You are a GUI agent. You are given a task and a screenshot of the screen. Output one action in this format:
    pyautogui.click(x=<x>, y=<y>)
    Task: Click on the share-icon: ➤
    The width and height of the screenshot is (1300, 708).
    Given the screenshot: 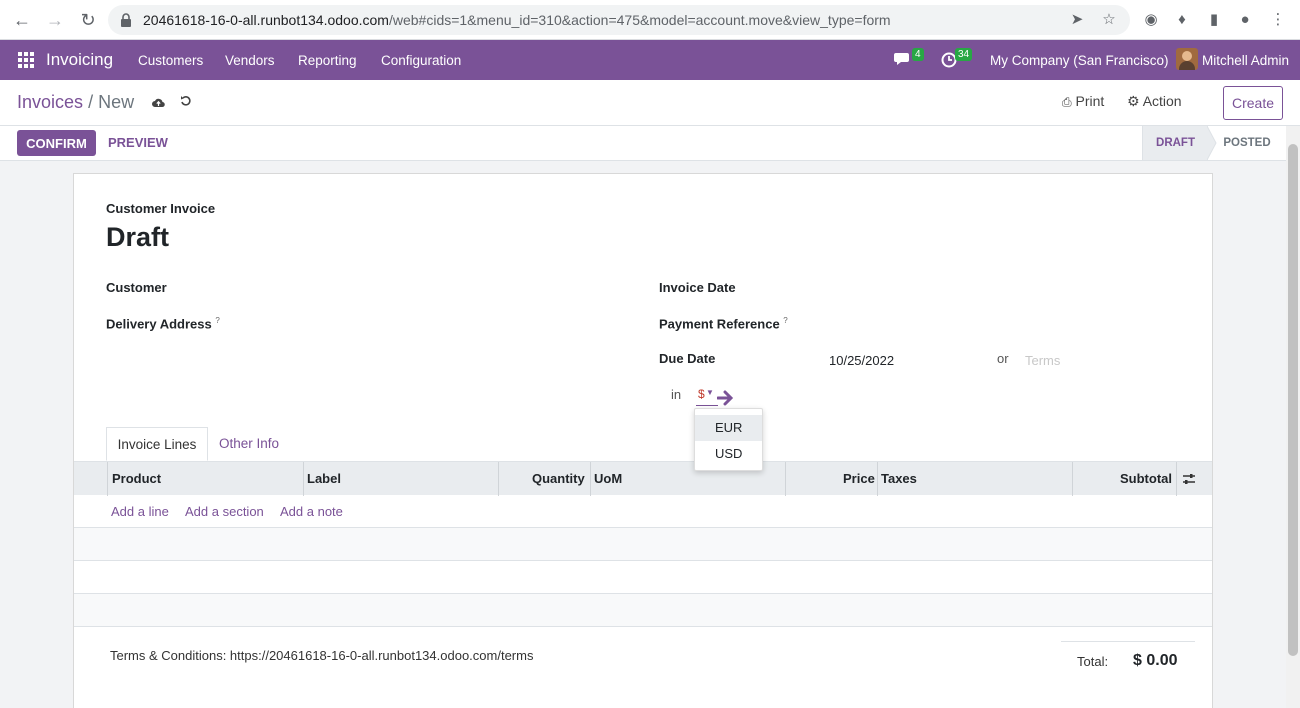 What is the action you would take?
    pyautogui.click(x=1077, y=20)
    